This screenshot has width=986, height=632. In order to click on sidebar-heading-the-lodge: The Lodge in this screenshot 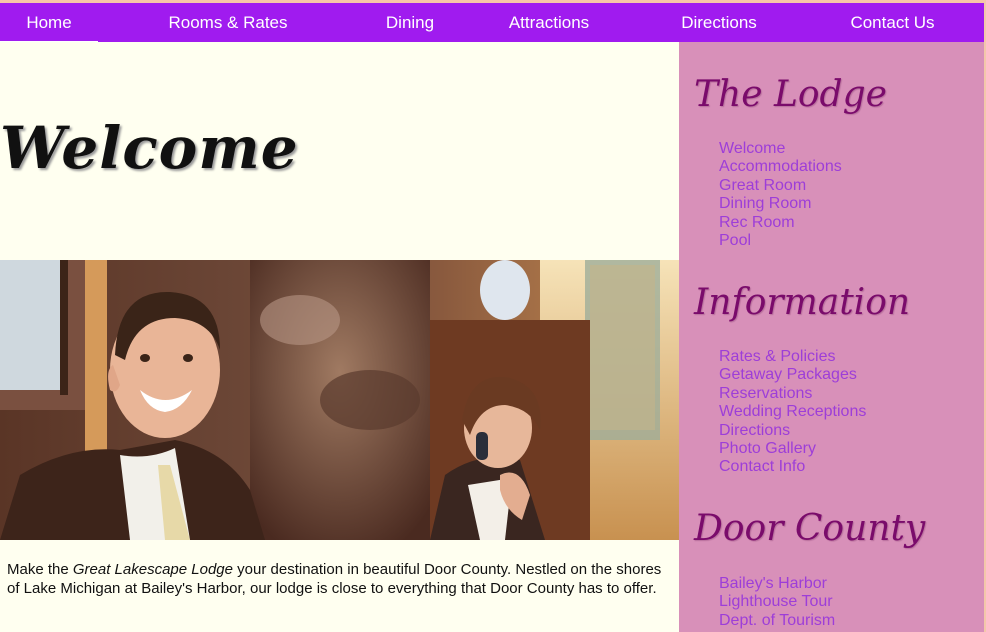, I will do `click(790, 94)`.